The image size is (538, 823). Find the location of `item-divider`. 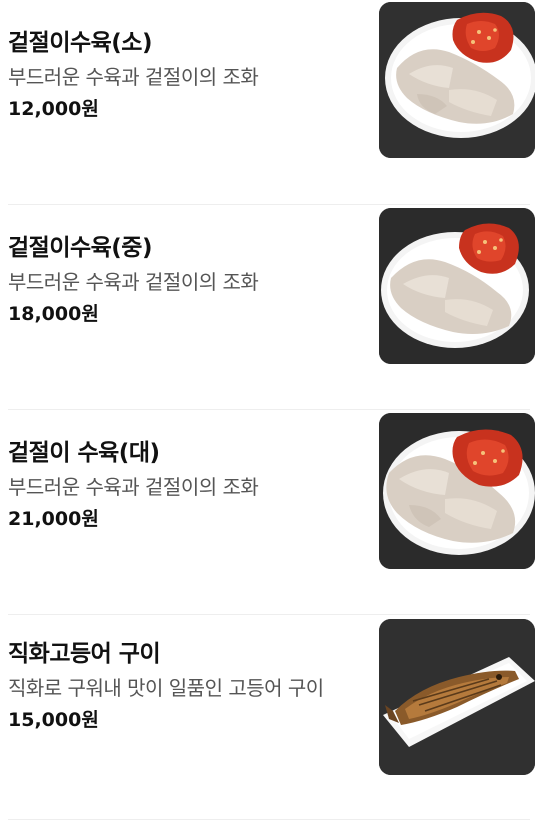

item-divider is located at coordinates (269, 819).